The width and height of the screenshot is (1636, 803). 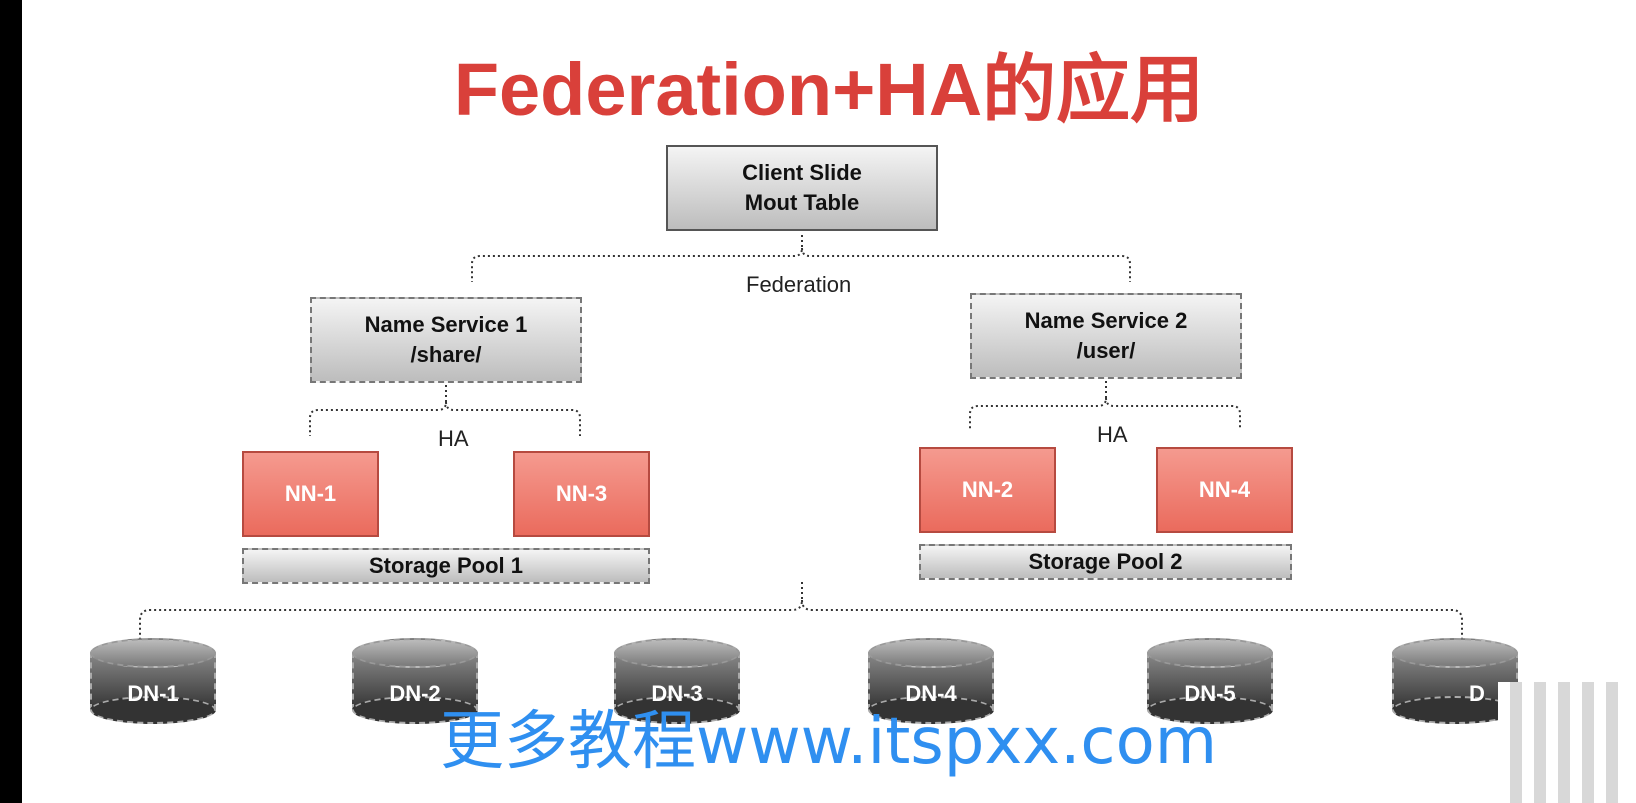 What do you see at coordinates (1106, 321) in the screenshot?
I see `name-service-2-title: Name Service 2` at bounding box center [1106, 321].